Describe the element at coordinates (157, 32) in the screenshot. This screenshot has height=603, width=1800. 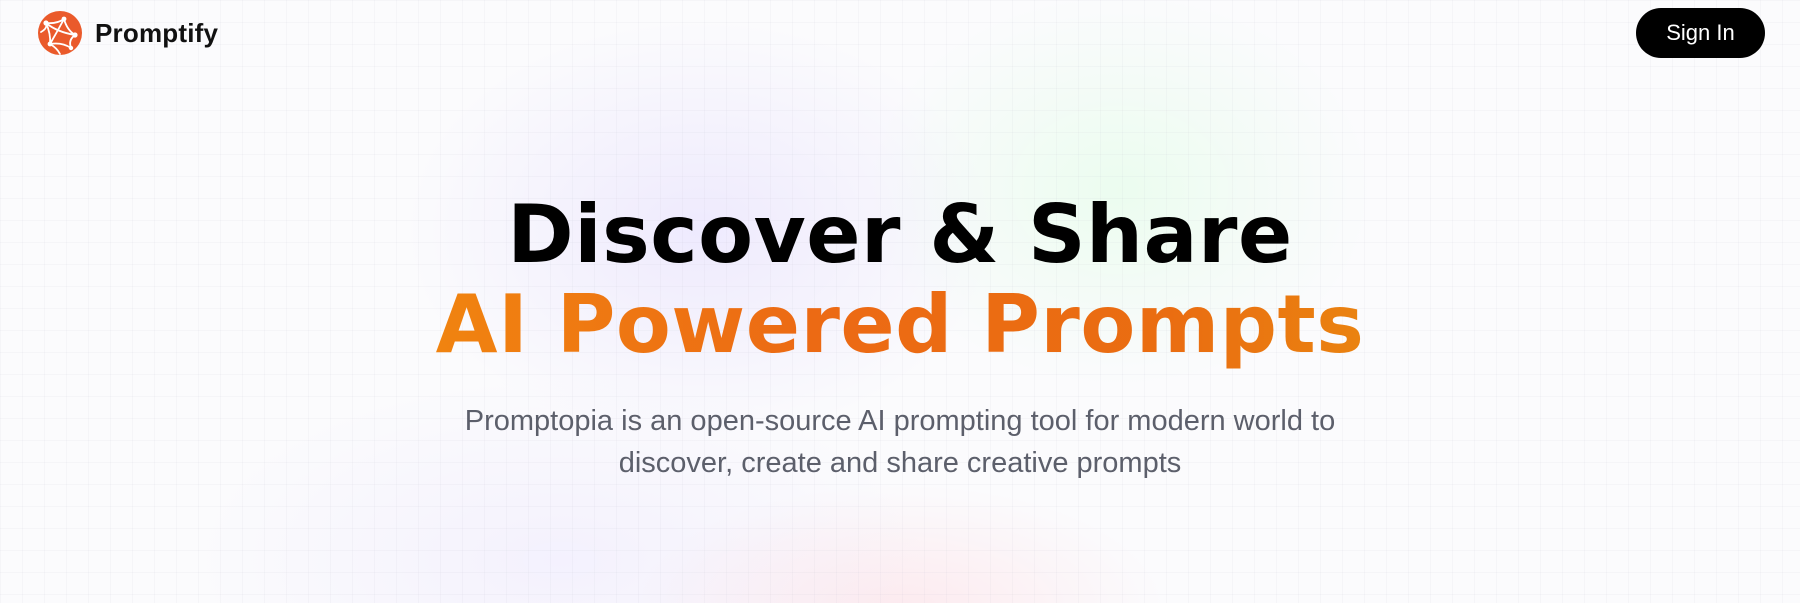
I see `brand-name: Promptify` at that location.